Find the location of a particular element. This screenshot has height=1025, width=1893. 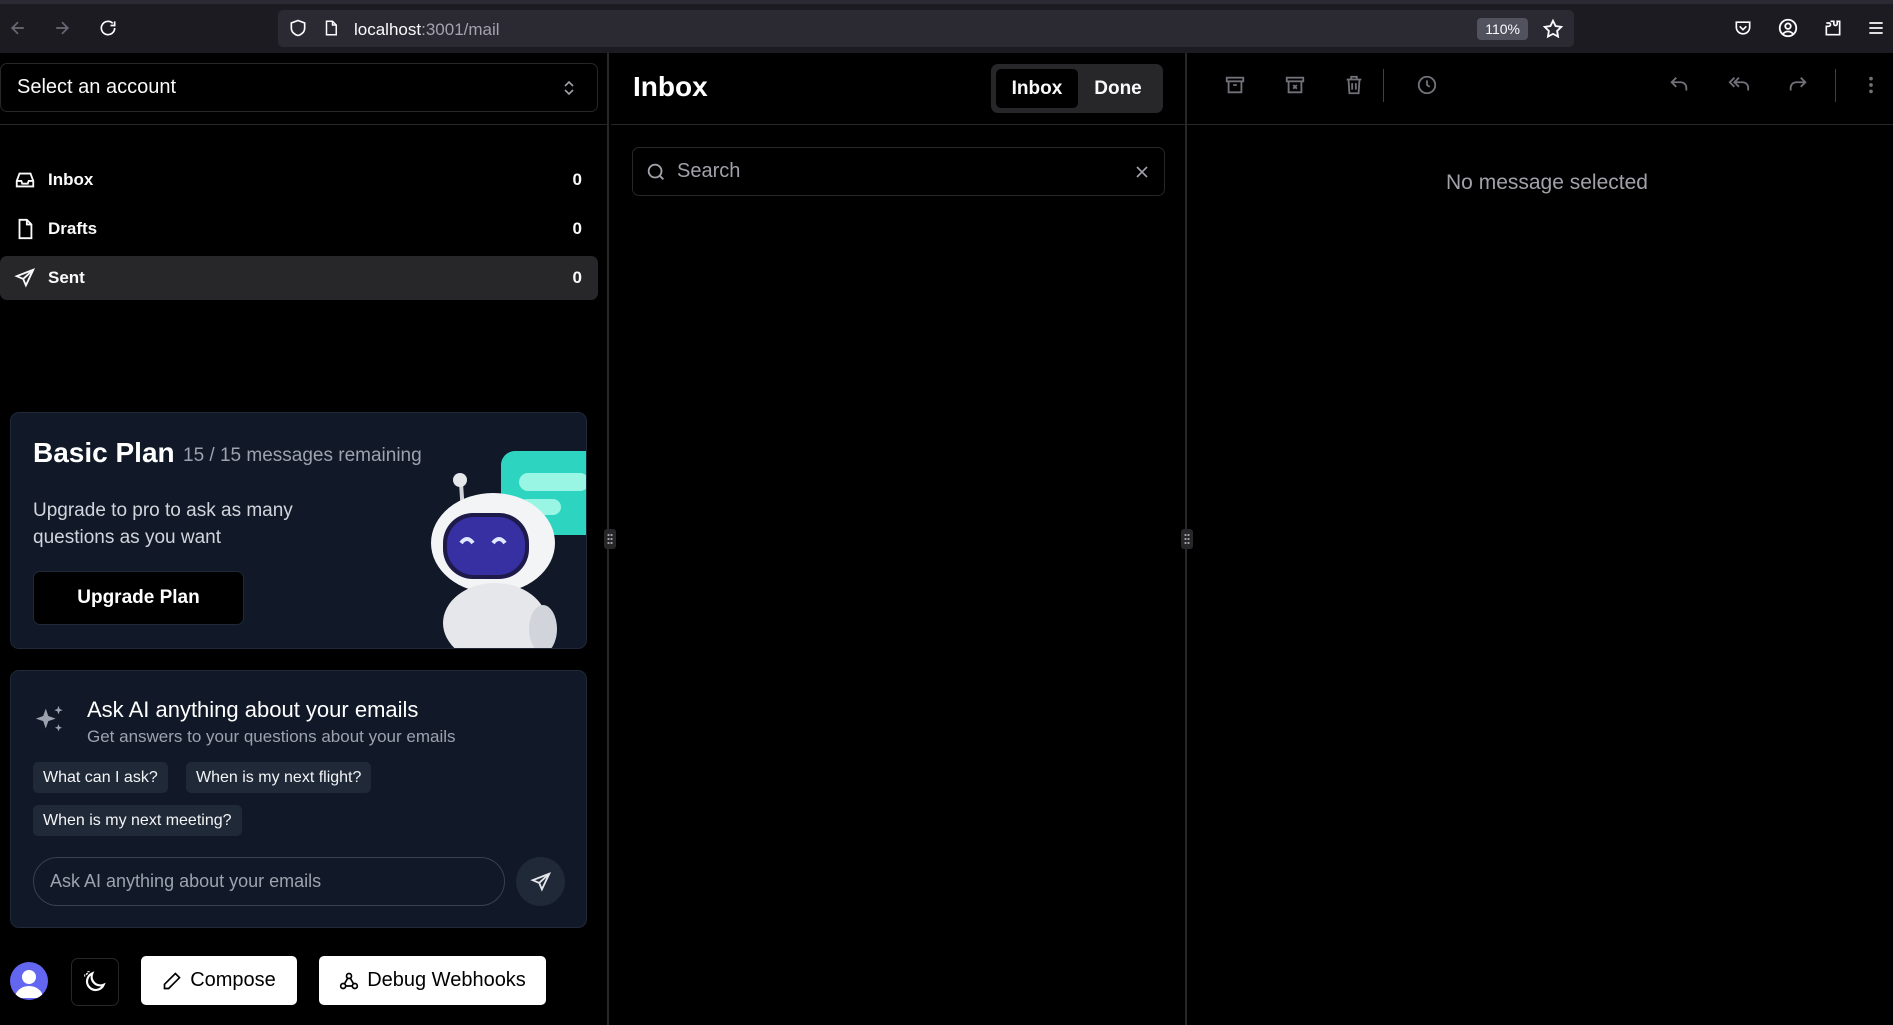

page-icon is located at coordinates (331, 28).